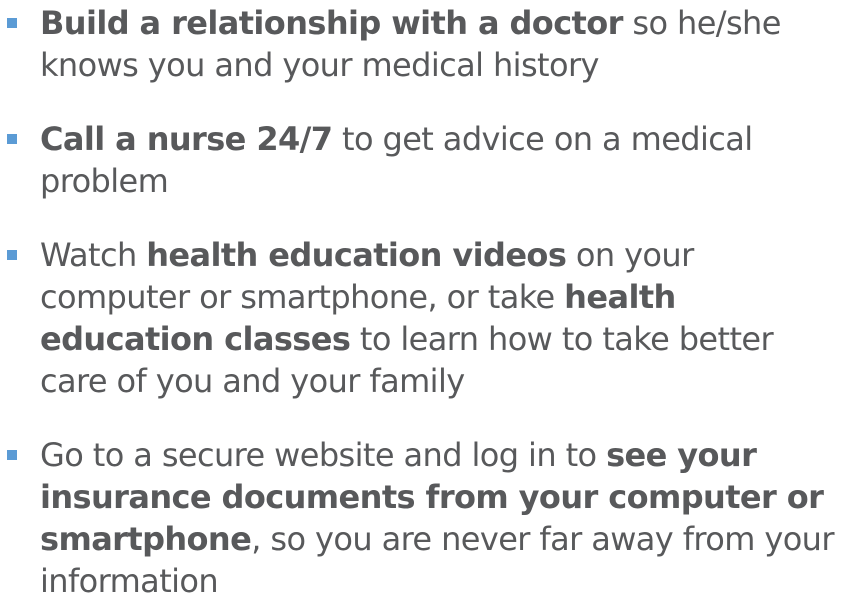  What do you see at coordinates (186, 139) in the screenshot?
I see `bold-phrase: Call a nurse 24/7` at bounding box center [186, 139].